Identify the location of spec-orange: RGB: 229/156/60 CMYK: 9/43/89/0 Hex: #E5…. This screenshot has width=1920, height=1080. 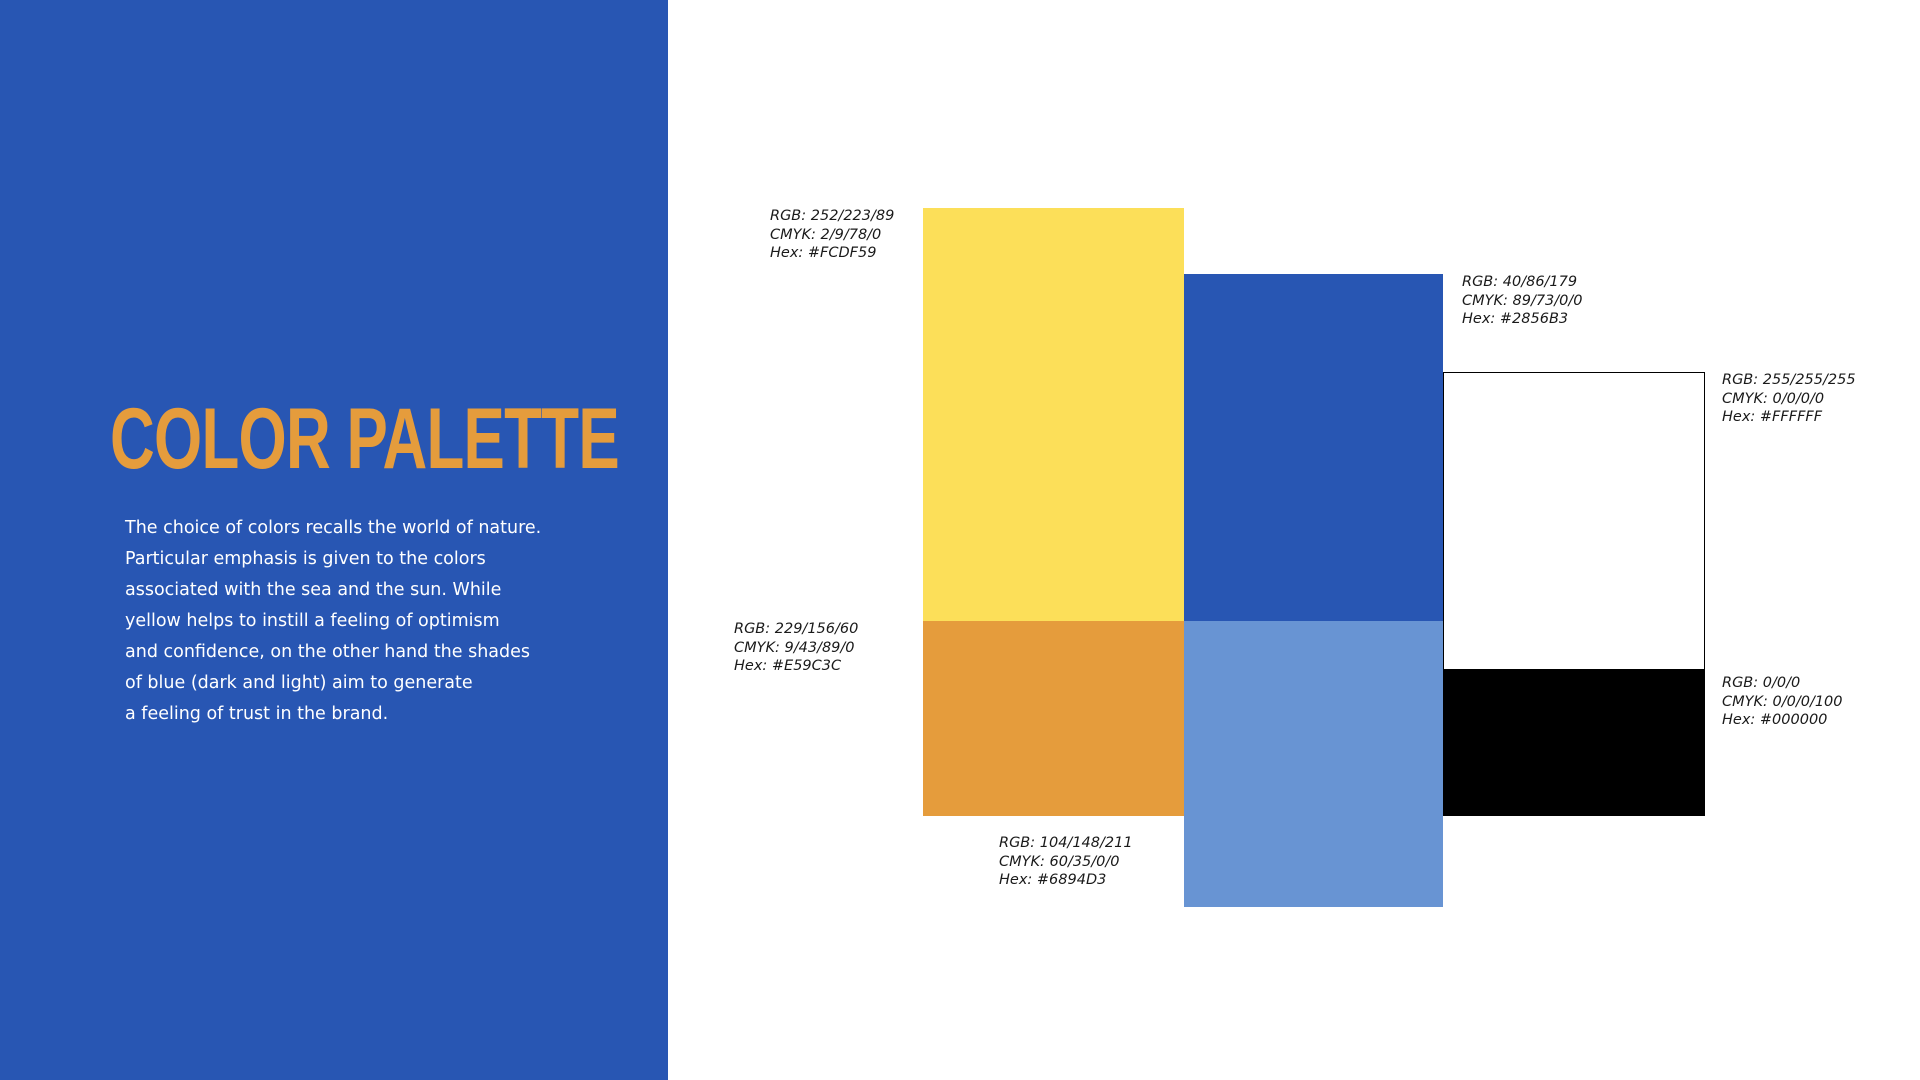
(796, 648).